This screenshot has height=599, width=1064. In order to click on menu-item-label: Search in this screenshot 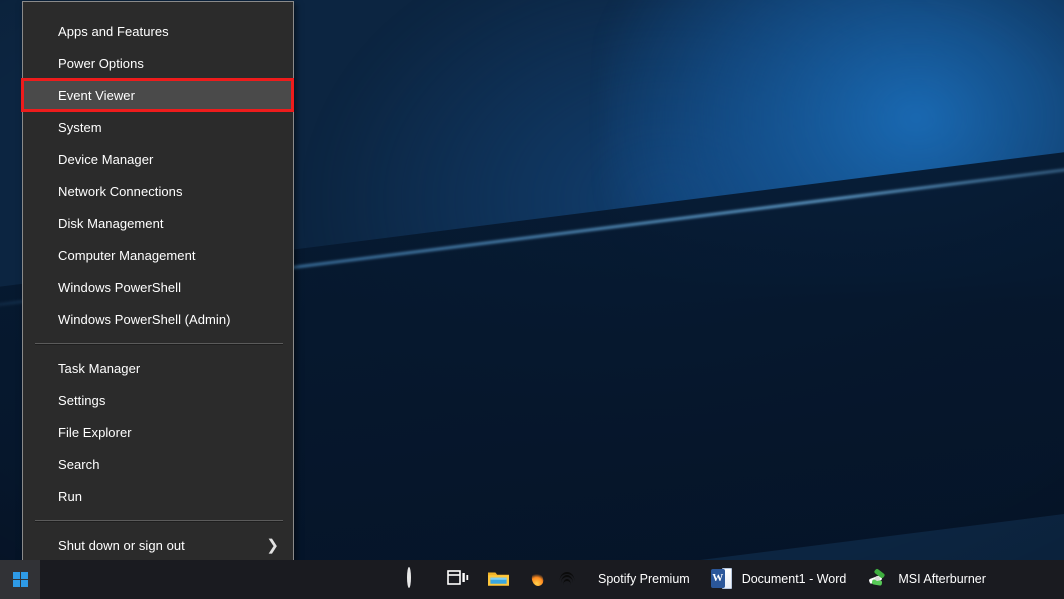, I will do `click(79, 464)`.